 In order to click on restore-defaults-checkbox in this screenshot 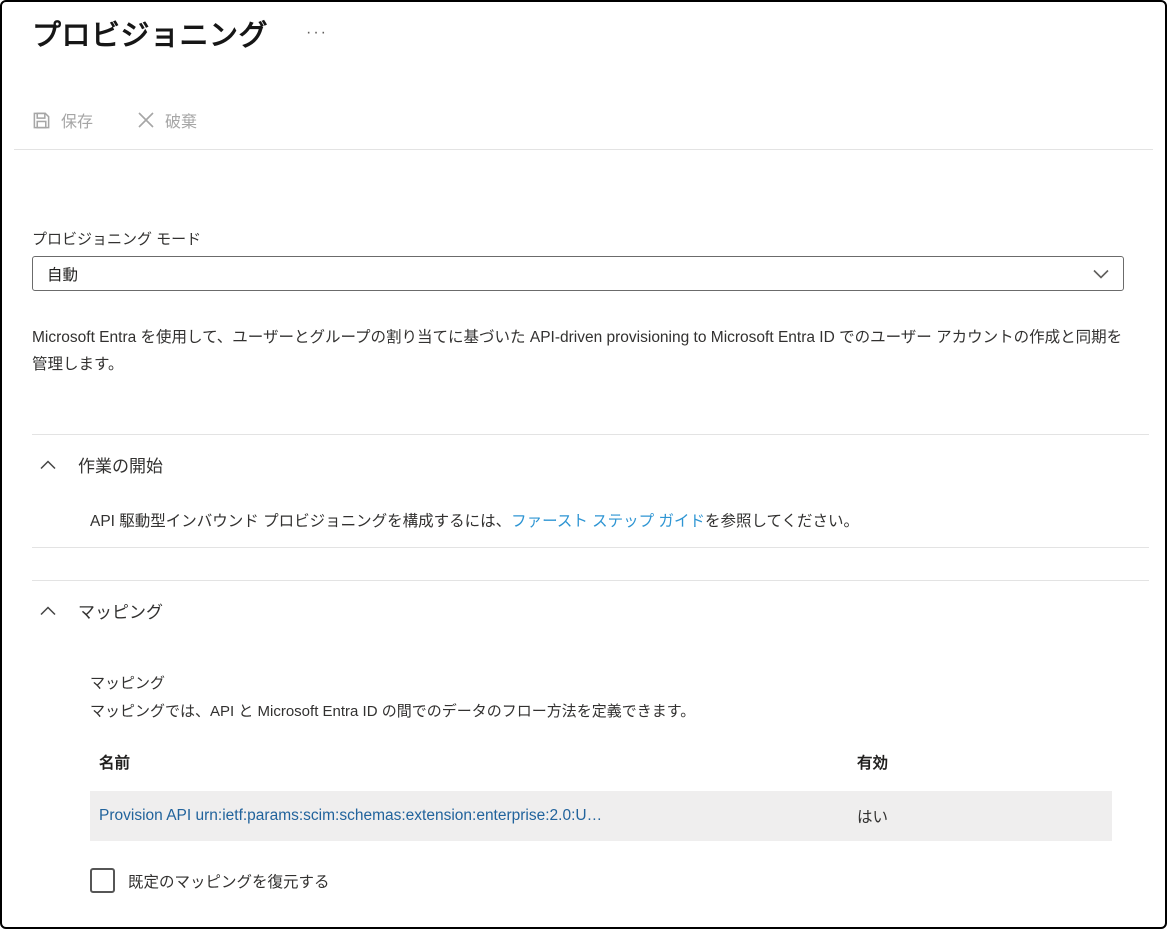, I will do `click(102, 880)`.